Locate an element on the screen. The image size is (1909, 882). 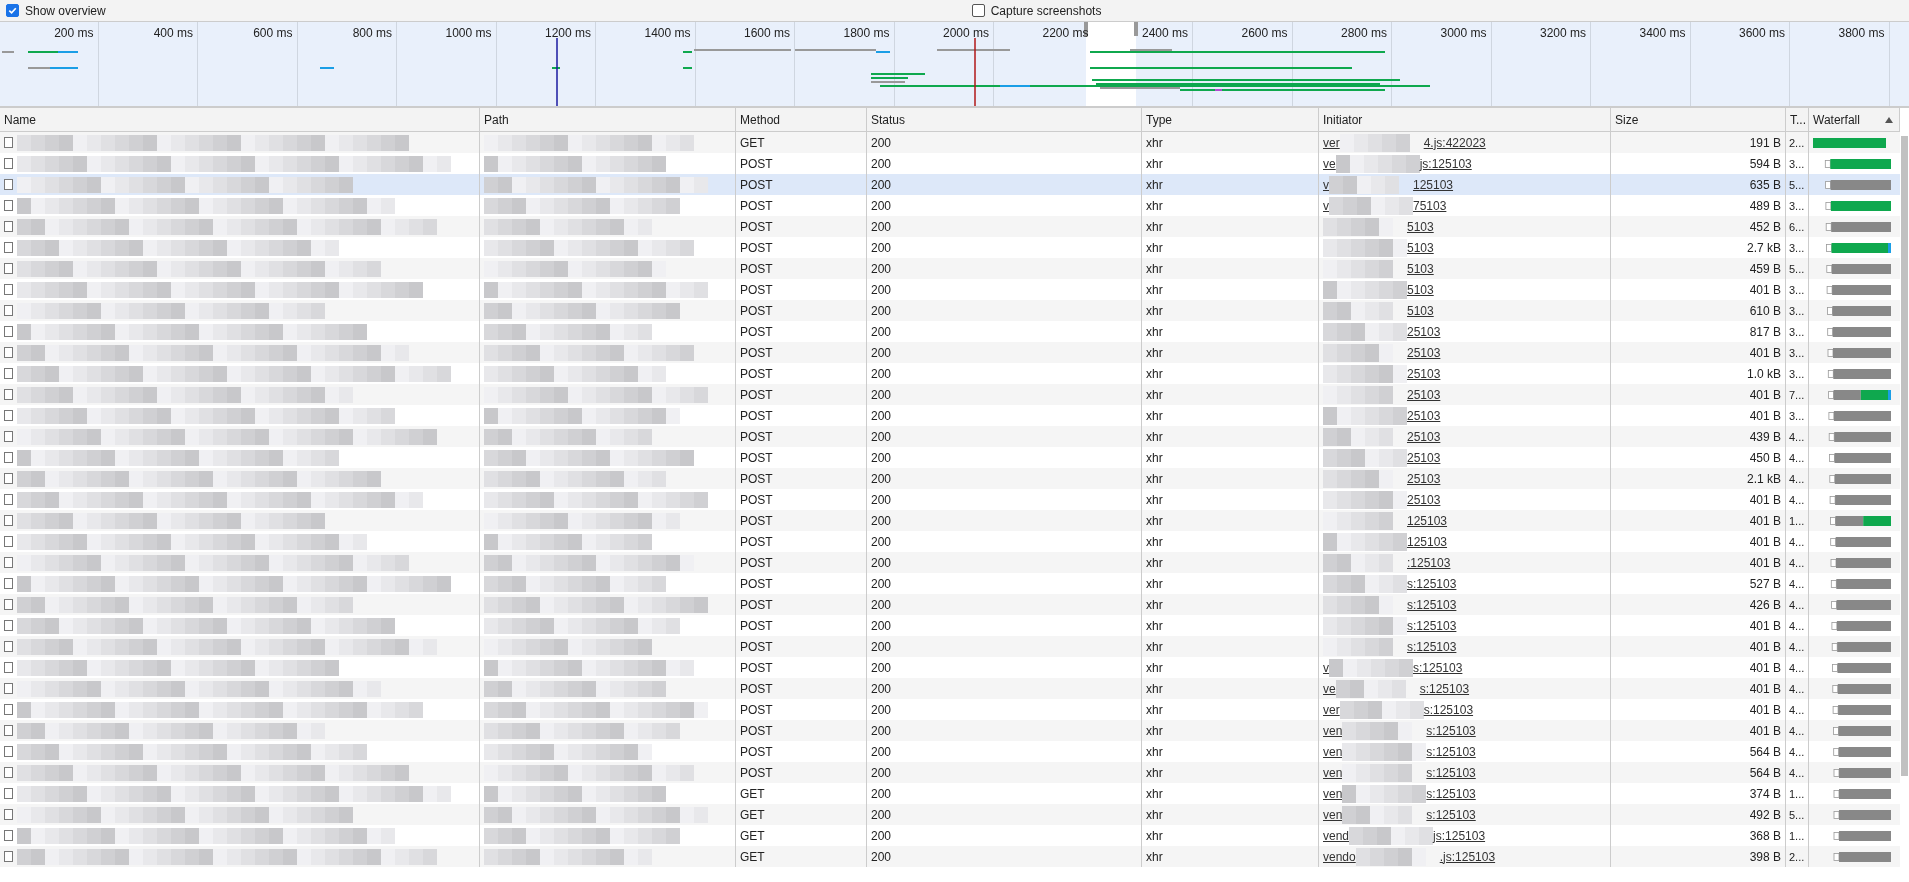
method-text: GET is located at coordinates (752, 793).